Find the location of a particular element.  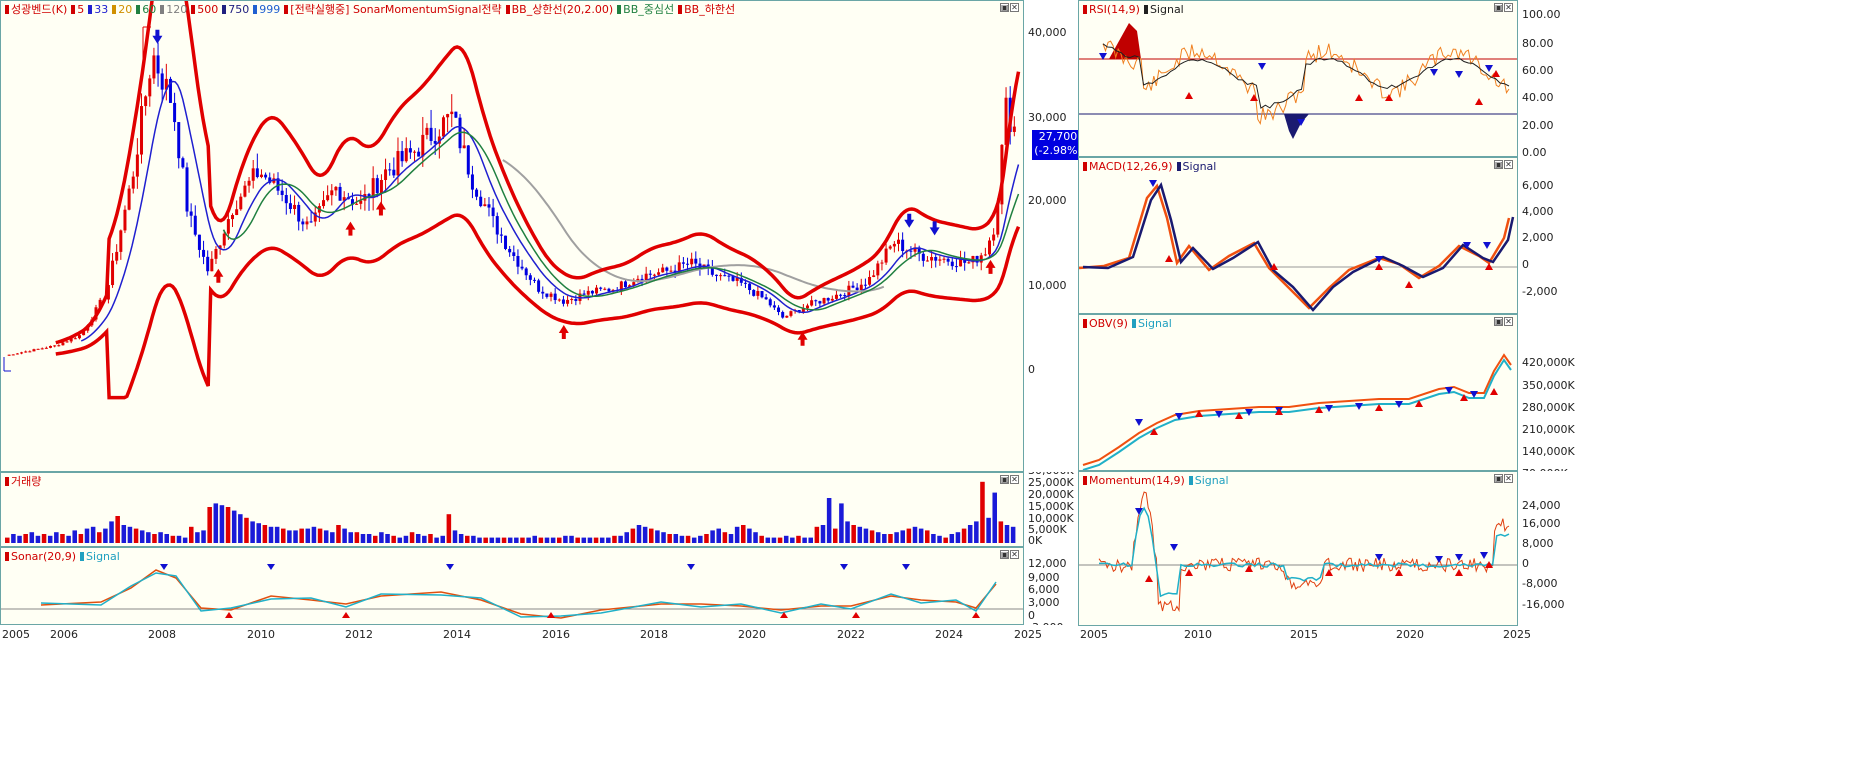

obv-chart-pane: OBV(9) Signal ▣ ✕ is located at coordinates (1298, 392).